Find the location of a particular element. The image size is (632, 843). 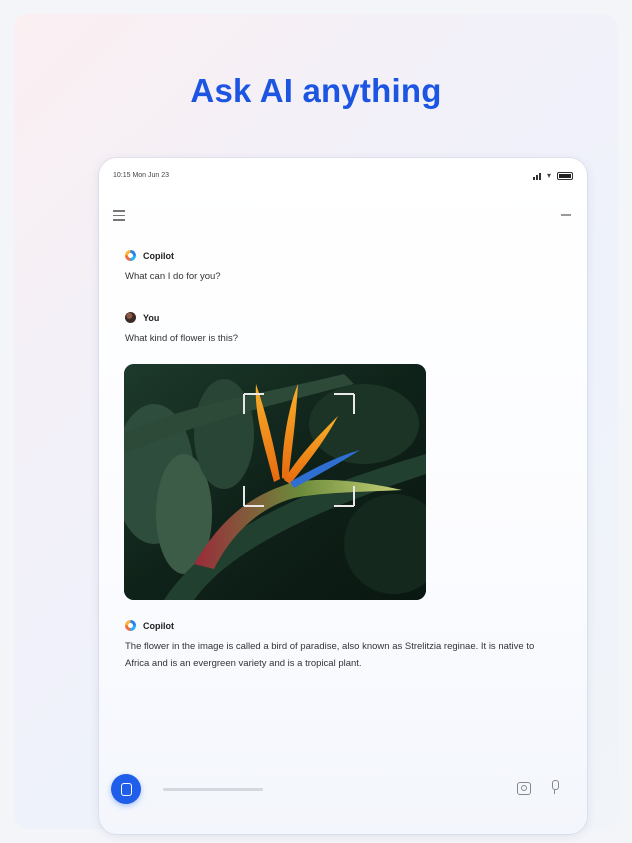

wifi-icon: ▾ is located at coordinates (548, 175).